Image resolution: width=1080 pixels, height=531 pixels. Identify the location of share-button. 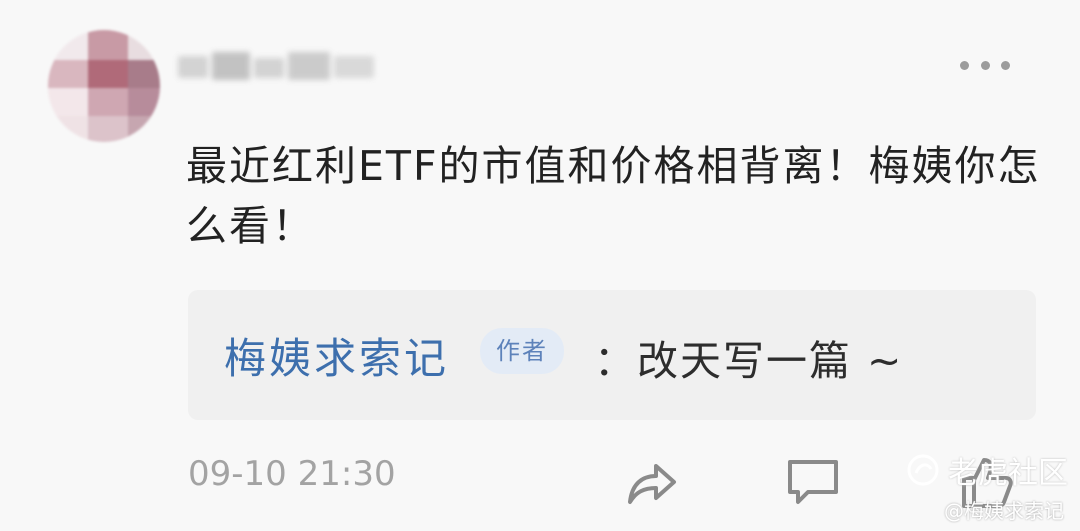
(650, 482).